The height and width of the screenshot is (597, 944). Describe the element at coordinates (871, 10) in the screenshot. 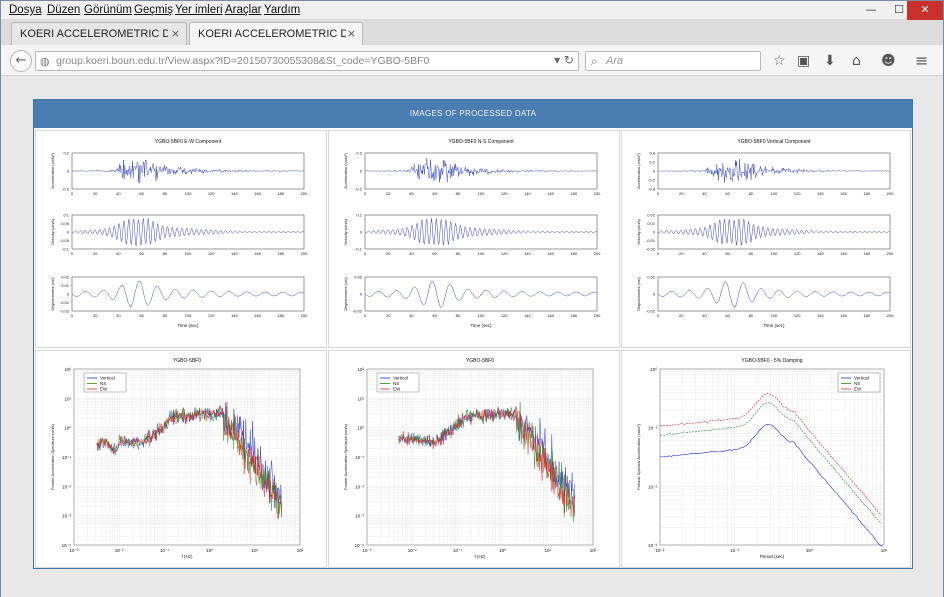

I see `minimize-button: —` at that location.